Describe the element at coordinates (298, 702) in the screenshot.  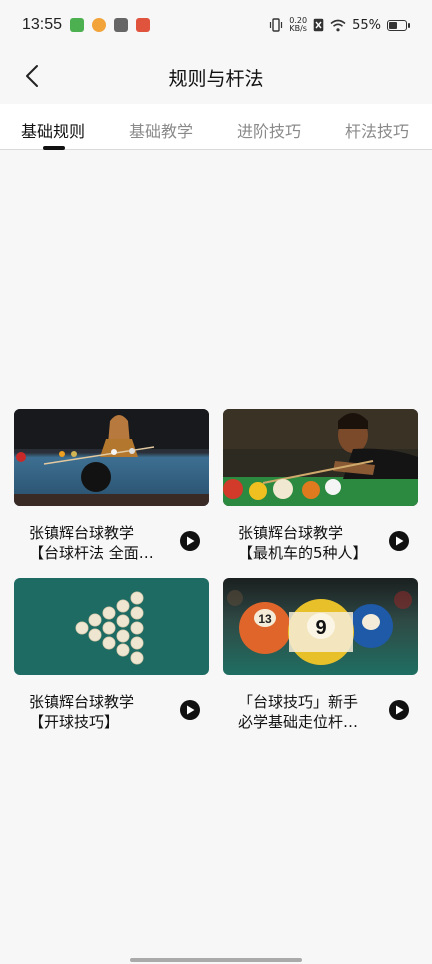
I see `video-title-line1: 「台球技巧」新手` at that location.